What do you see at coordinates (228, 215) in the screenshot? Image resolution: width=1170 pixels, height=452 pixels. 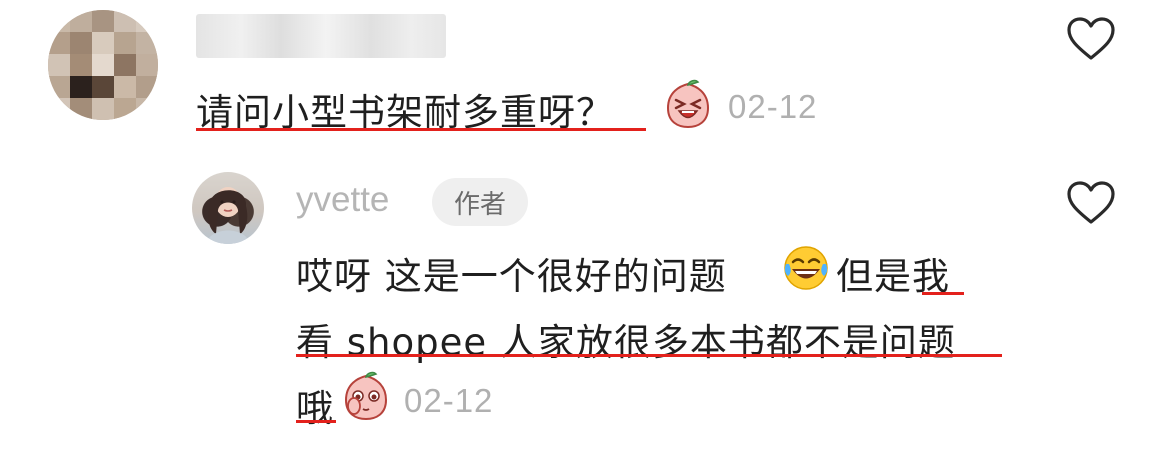 I see `author-portrait` at bounding box center [228, 215].